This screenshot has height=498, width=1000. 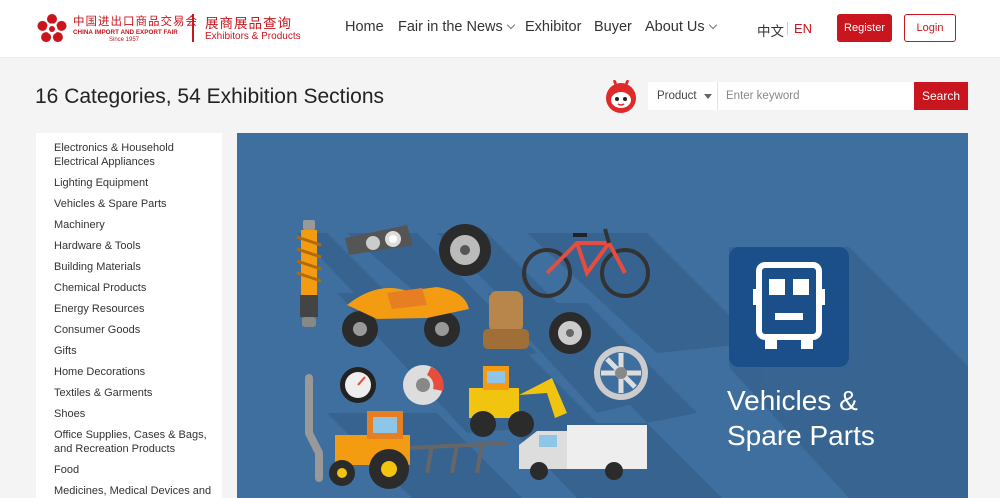 What do you see at coordinates (803, 28) in the screenshot?
I see `language-english: EN` at bounding box center [803, 28].